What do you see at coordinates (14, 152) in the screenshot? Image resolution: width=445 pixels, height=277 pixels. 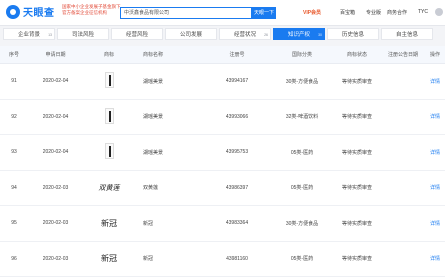 I see `cell-index: 93` at bounding box center [14, 152].